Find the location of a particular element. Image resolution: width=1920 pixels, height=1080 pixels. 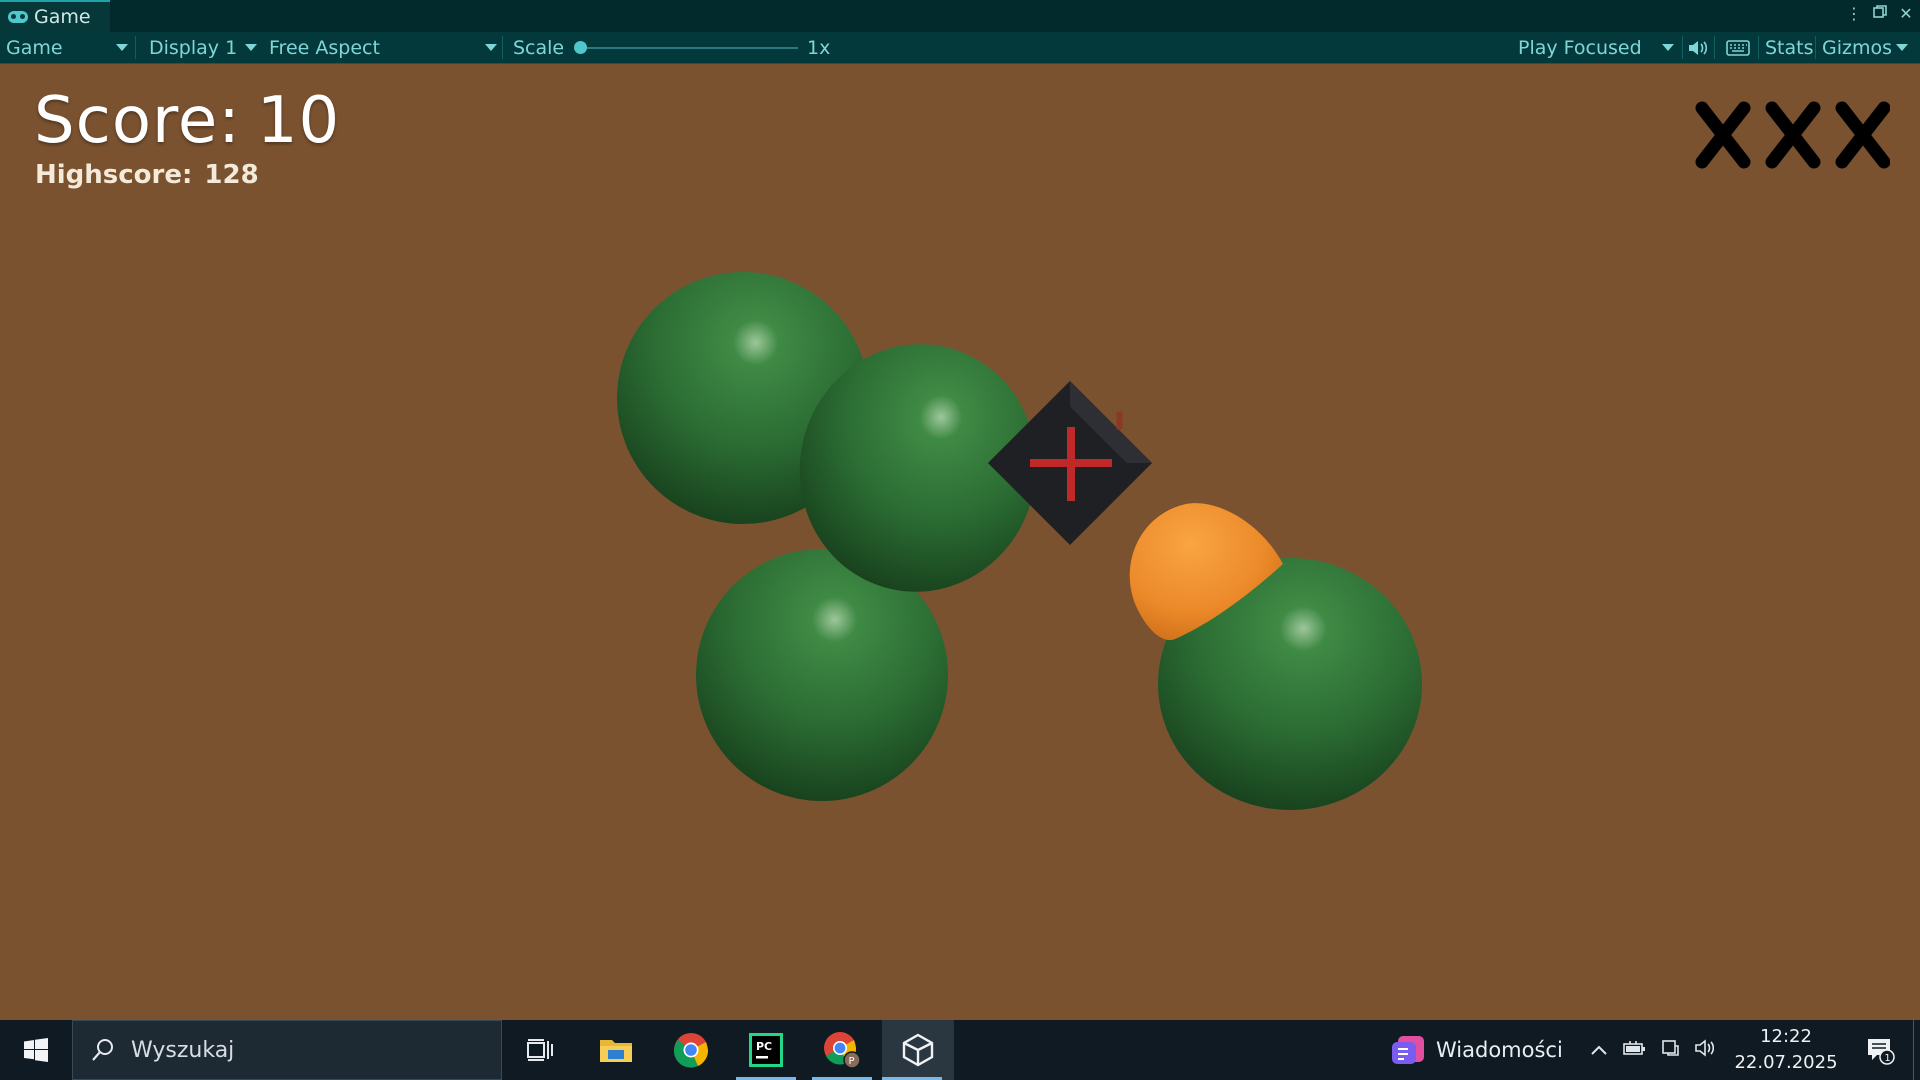

scale-slider-handle is located at coordinates (580, 47).